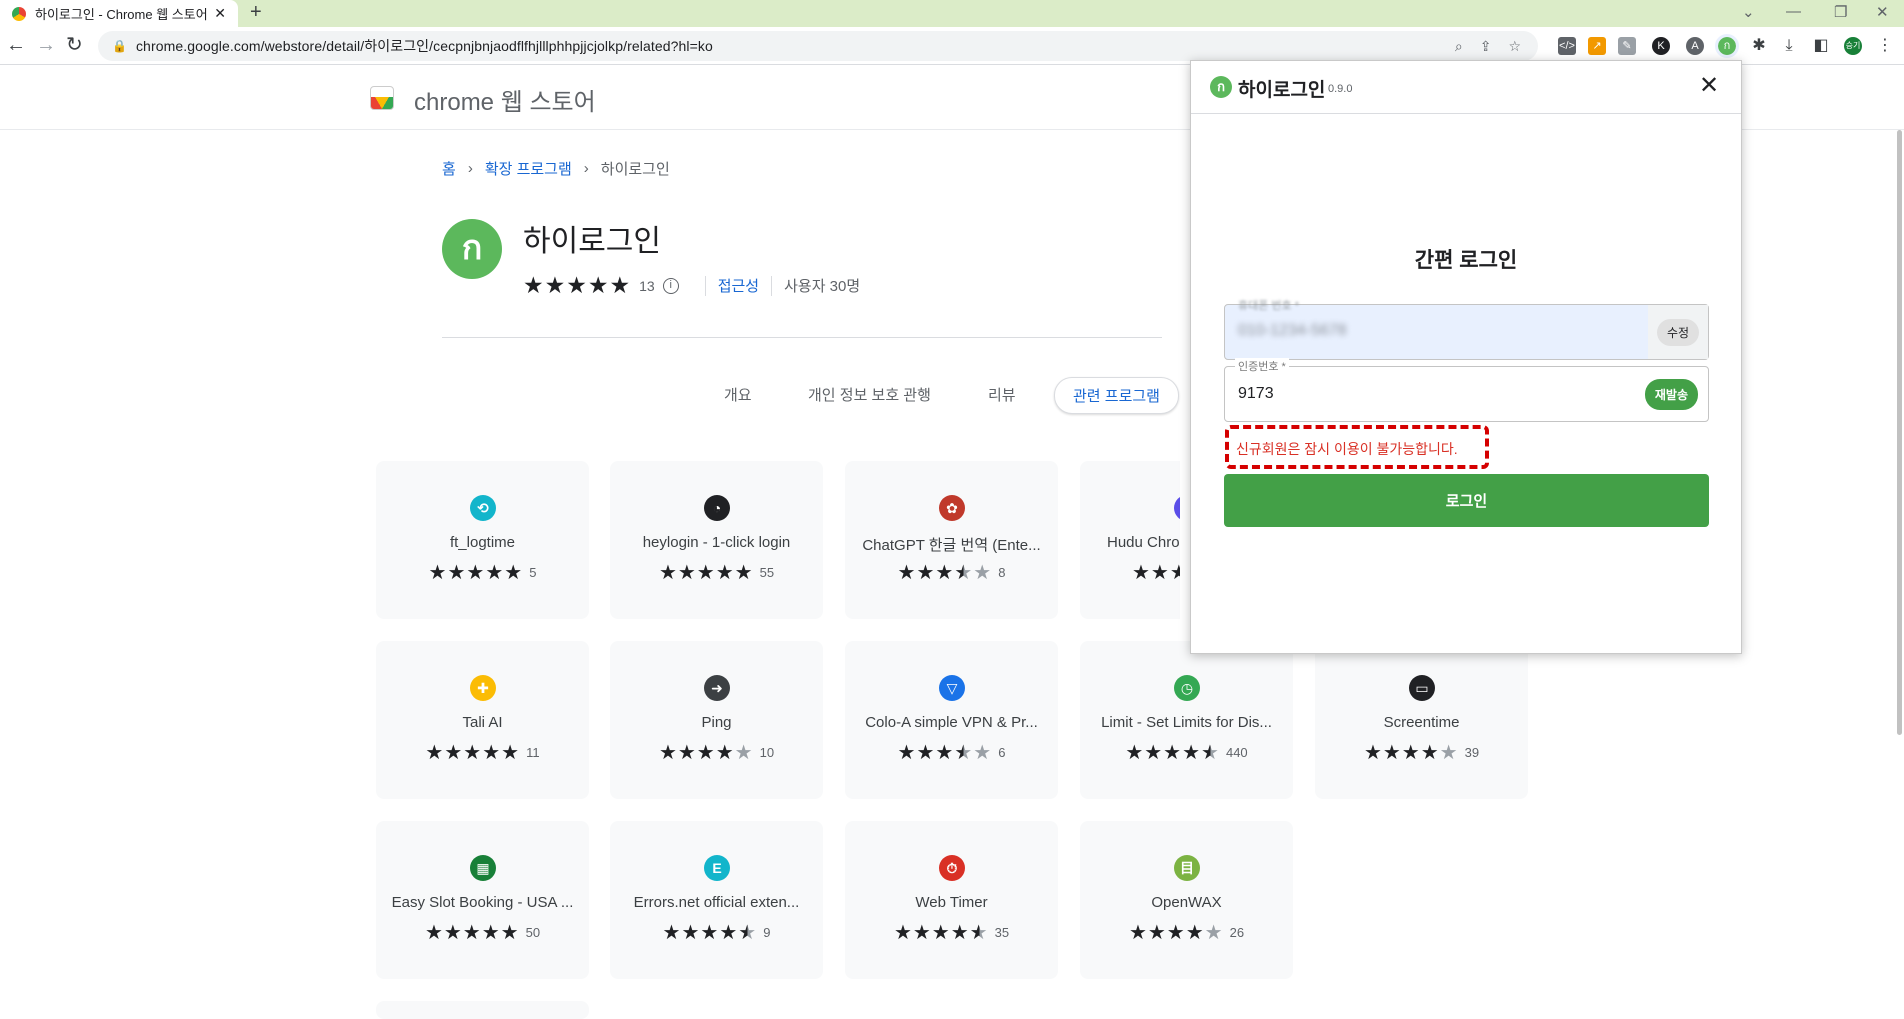 This screenshot has width=1904, height=1019. I want to click on related-extension-card: ✿ ChatGPT 한글 번역 (Ente... ★★★★★ 8, so click(951, 540).